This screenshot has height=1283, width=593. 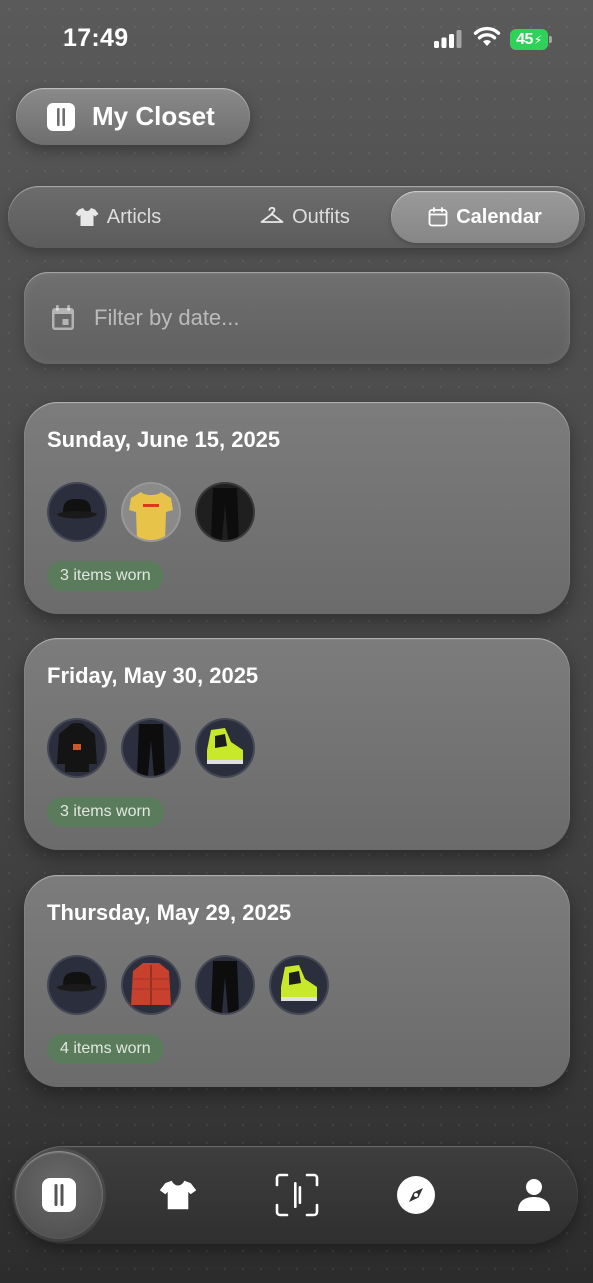 What do you see at coordinates (153, 116) in the screenshot?
I see `page-title: My Closet` at bounding box center [153, 116].